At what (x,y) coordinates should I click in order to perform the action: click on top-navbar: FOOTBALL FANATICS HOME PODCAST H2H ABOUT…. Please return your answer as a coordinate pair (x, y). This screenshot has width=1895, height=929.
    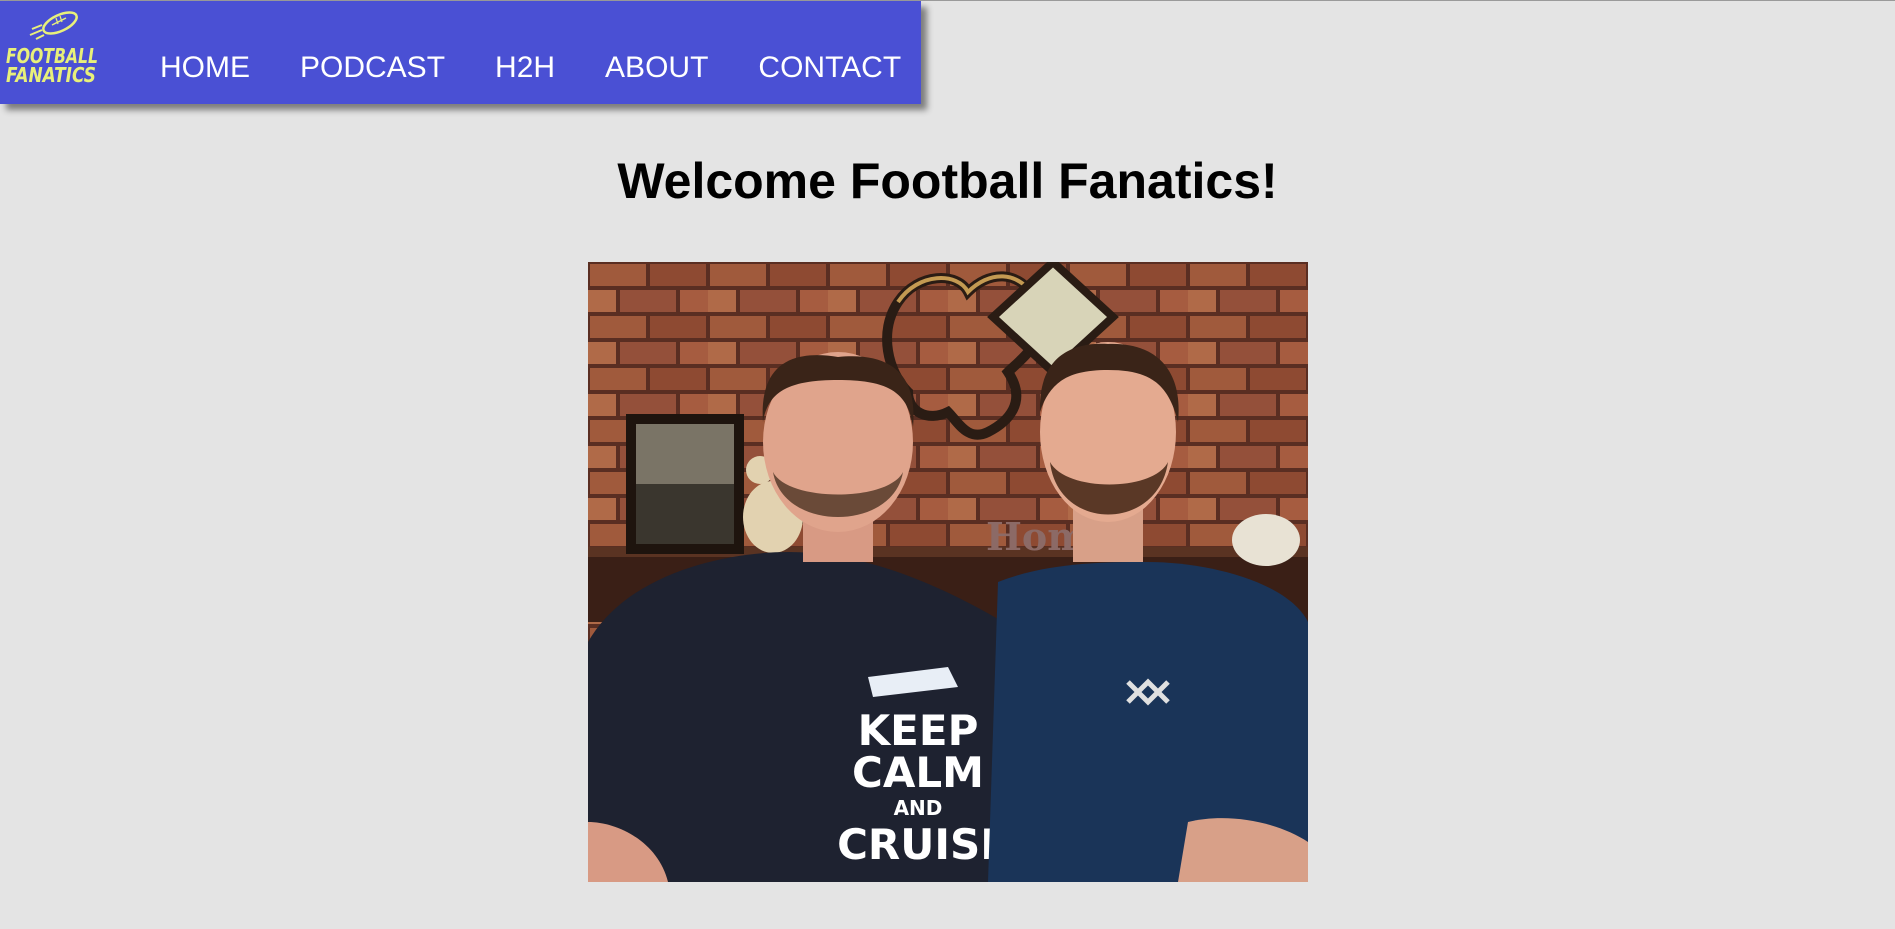
    Looking at the image, I should click on (460, 52).